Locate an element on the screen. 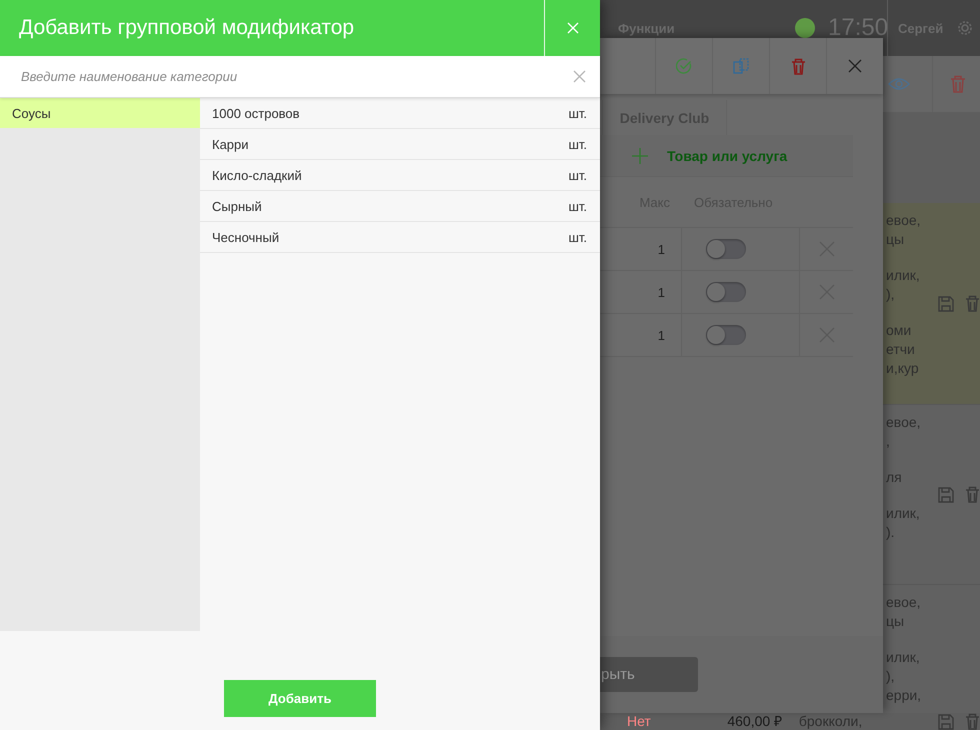  modifier-item: Чесночный шт. is located at coordinates (400, 237).